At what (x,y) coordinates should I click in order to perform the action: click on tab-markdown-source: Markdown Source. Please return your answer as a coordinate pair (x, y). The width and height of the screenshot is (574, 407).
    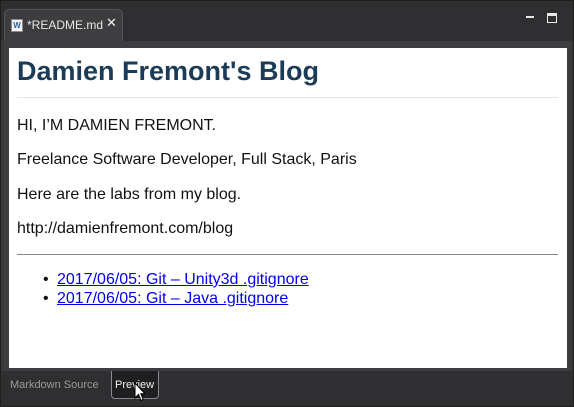
    Looking at the image, I should click on (54, 385).